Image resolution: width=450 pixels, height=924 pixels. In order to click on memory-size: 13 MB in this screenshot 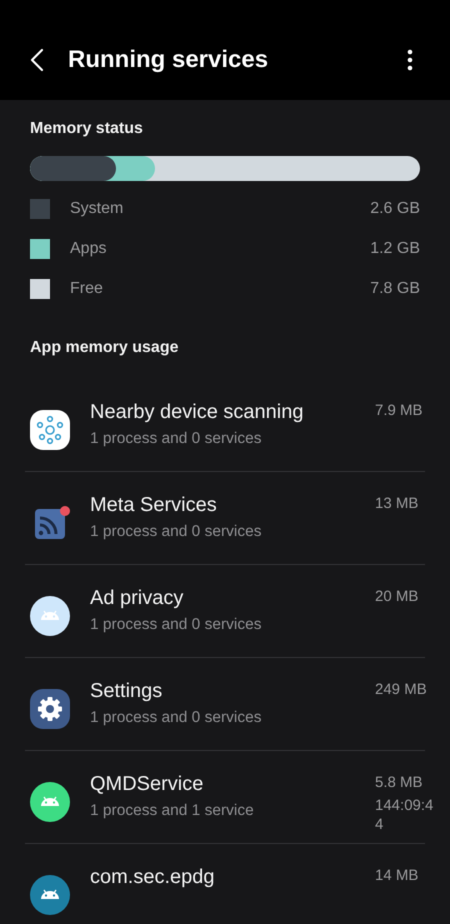, I will do `click(397, 503)`.